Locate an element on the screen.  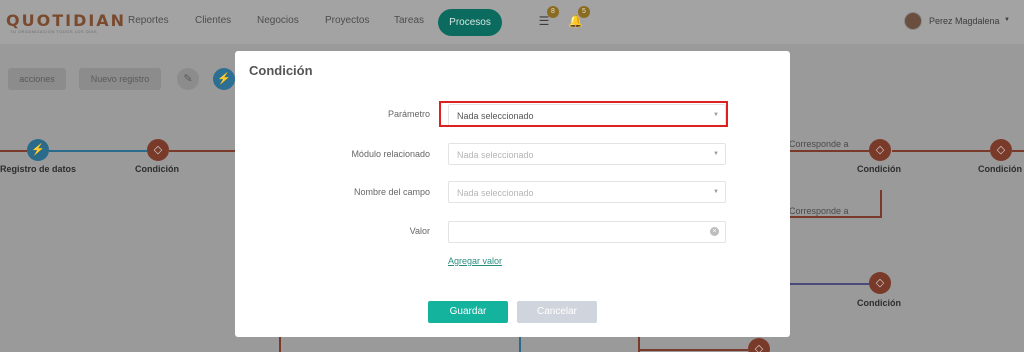
modal-title: Condición is located at coordinates (281, 70).